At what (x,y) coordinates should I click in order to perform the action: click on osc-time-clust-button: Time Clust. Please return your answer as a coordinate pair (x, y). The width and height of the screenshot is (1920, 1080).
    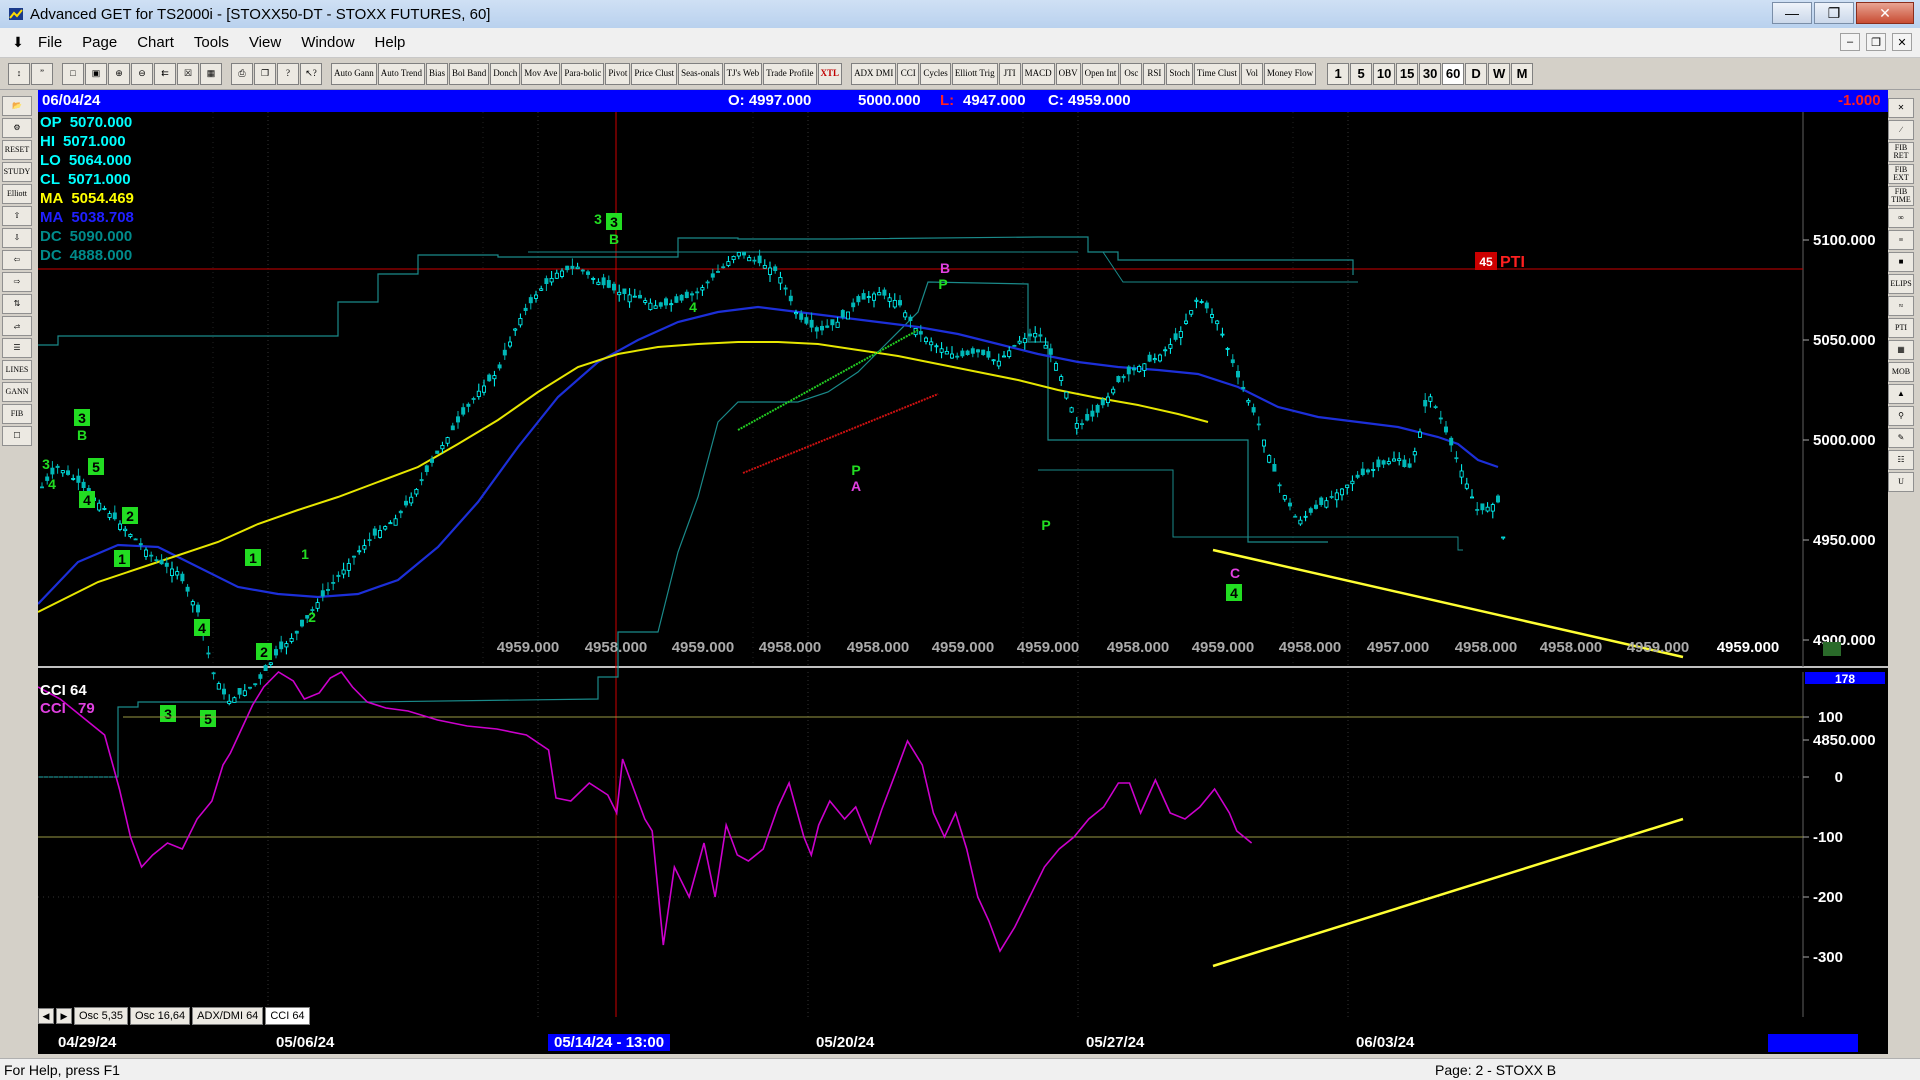
    Looking at the image, I should click on (1216, 73).